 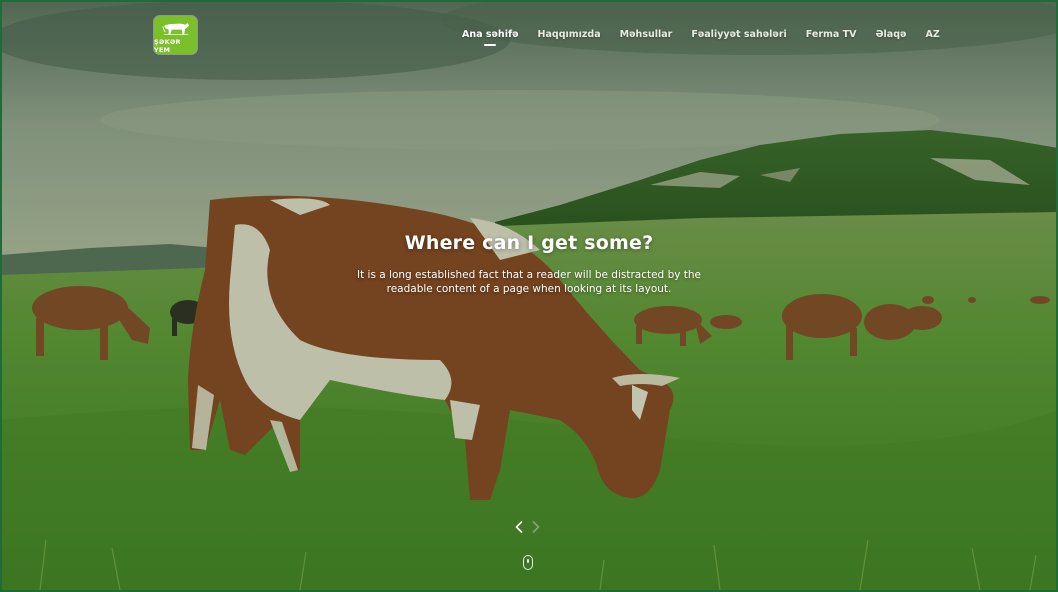 I want to click on next-slide-button, so click(x=536, y=527).